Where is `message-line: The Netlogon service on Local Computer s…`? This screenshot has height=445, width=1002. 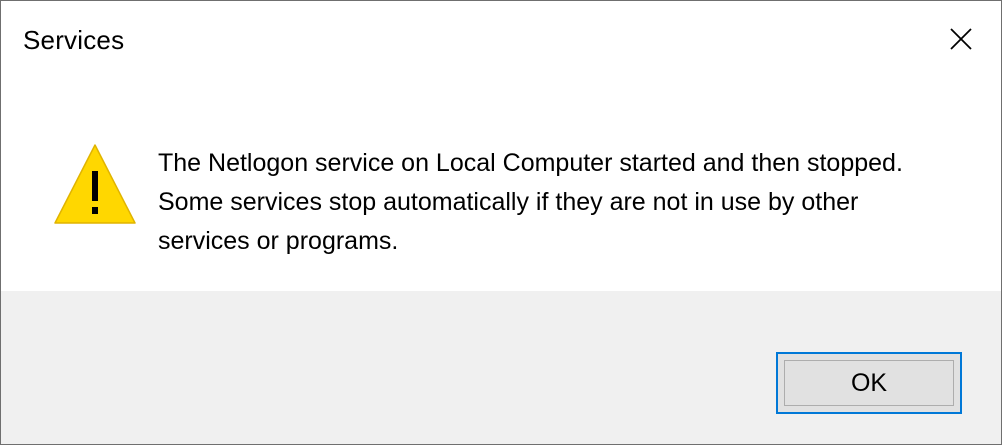
message-line: The Netlogon service on Local Computer s… is located at coordinates (530, 163).